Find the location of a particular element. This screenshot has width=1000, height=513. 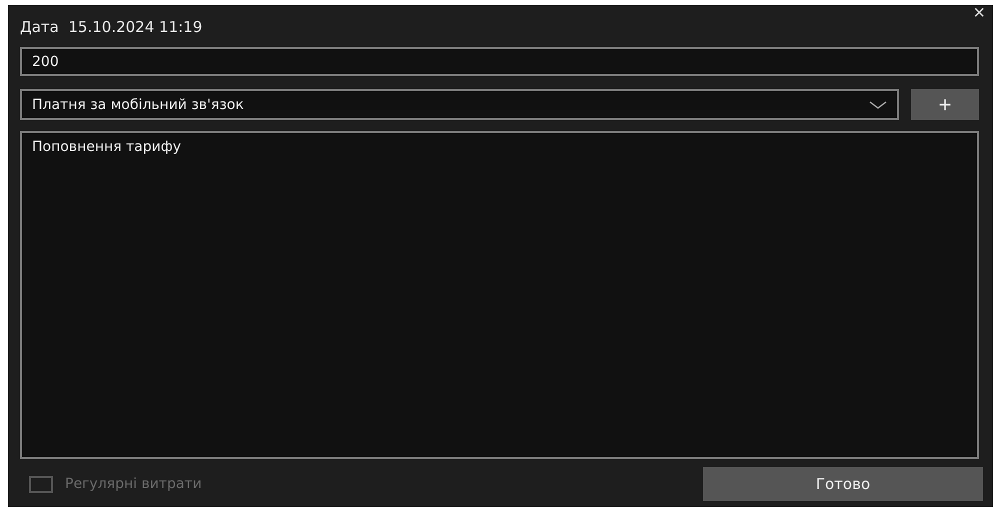

chevron-down-icon is located at coordinates (878, 104).